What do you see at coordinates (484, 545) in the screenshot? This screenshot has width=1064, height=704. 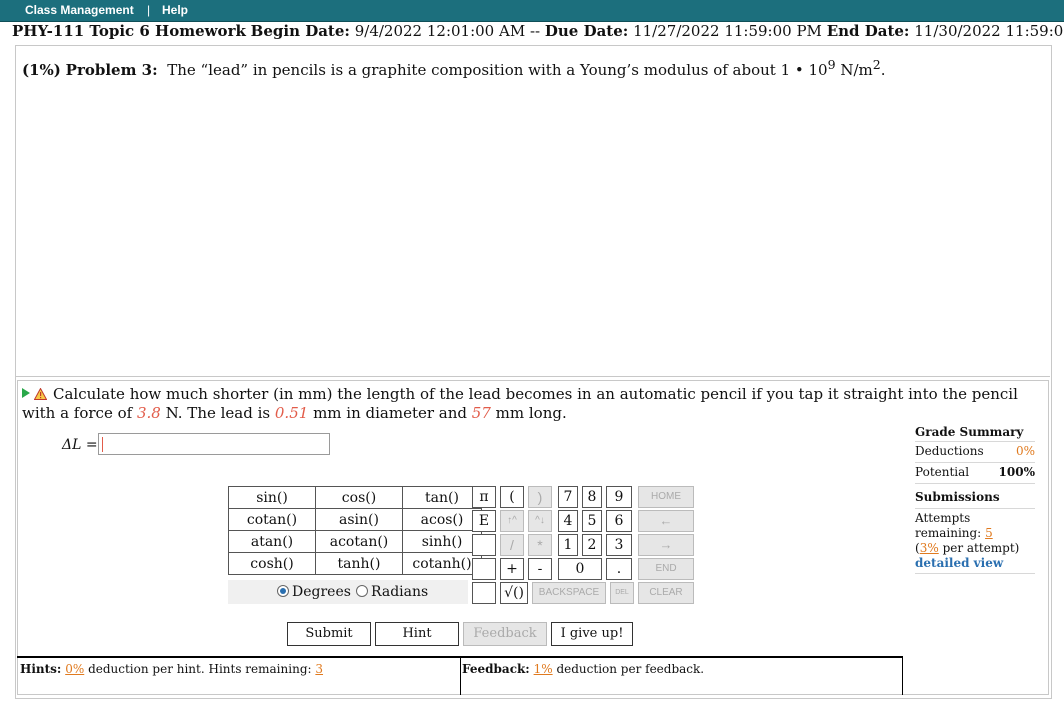 I see `blank-key` at bounding box center [484, 545].